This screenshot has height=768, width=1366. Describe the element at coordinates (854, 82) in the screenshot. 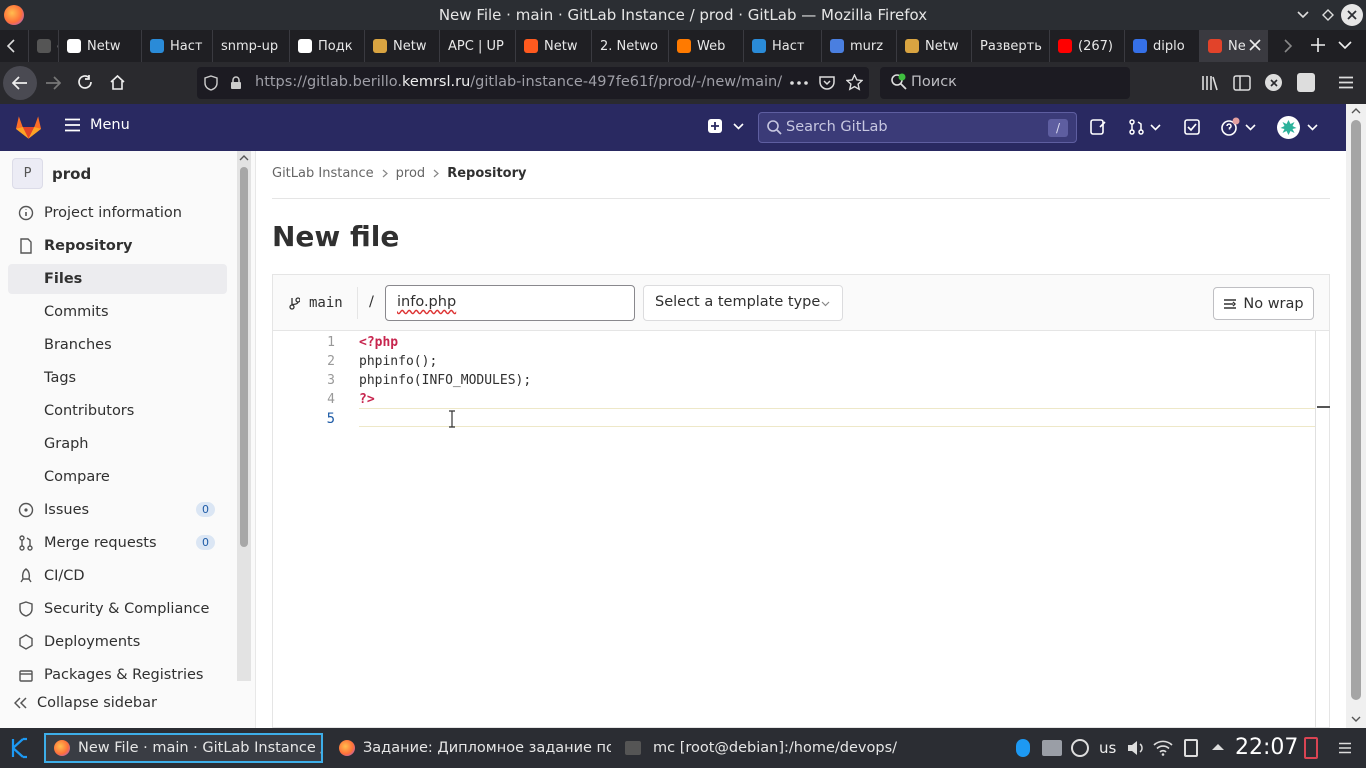

I see `bookmark-star-icon` at that location.